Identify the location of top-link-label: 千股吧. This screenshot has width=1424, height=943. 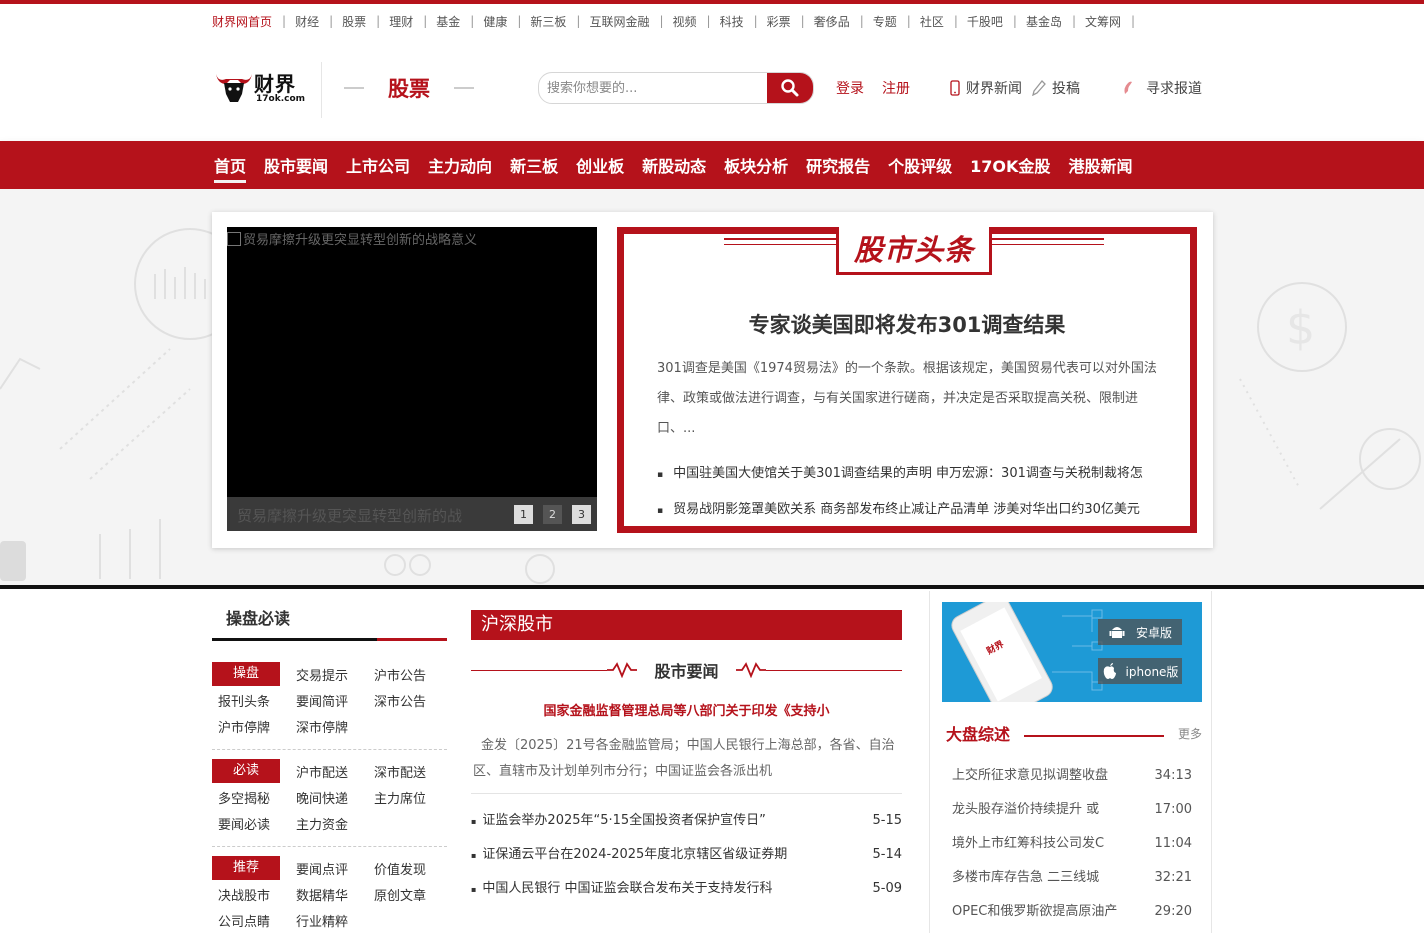
(985, 21).